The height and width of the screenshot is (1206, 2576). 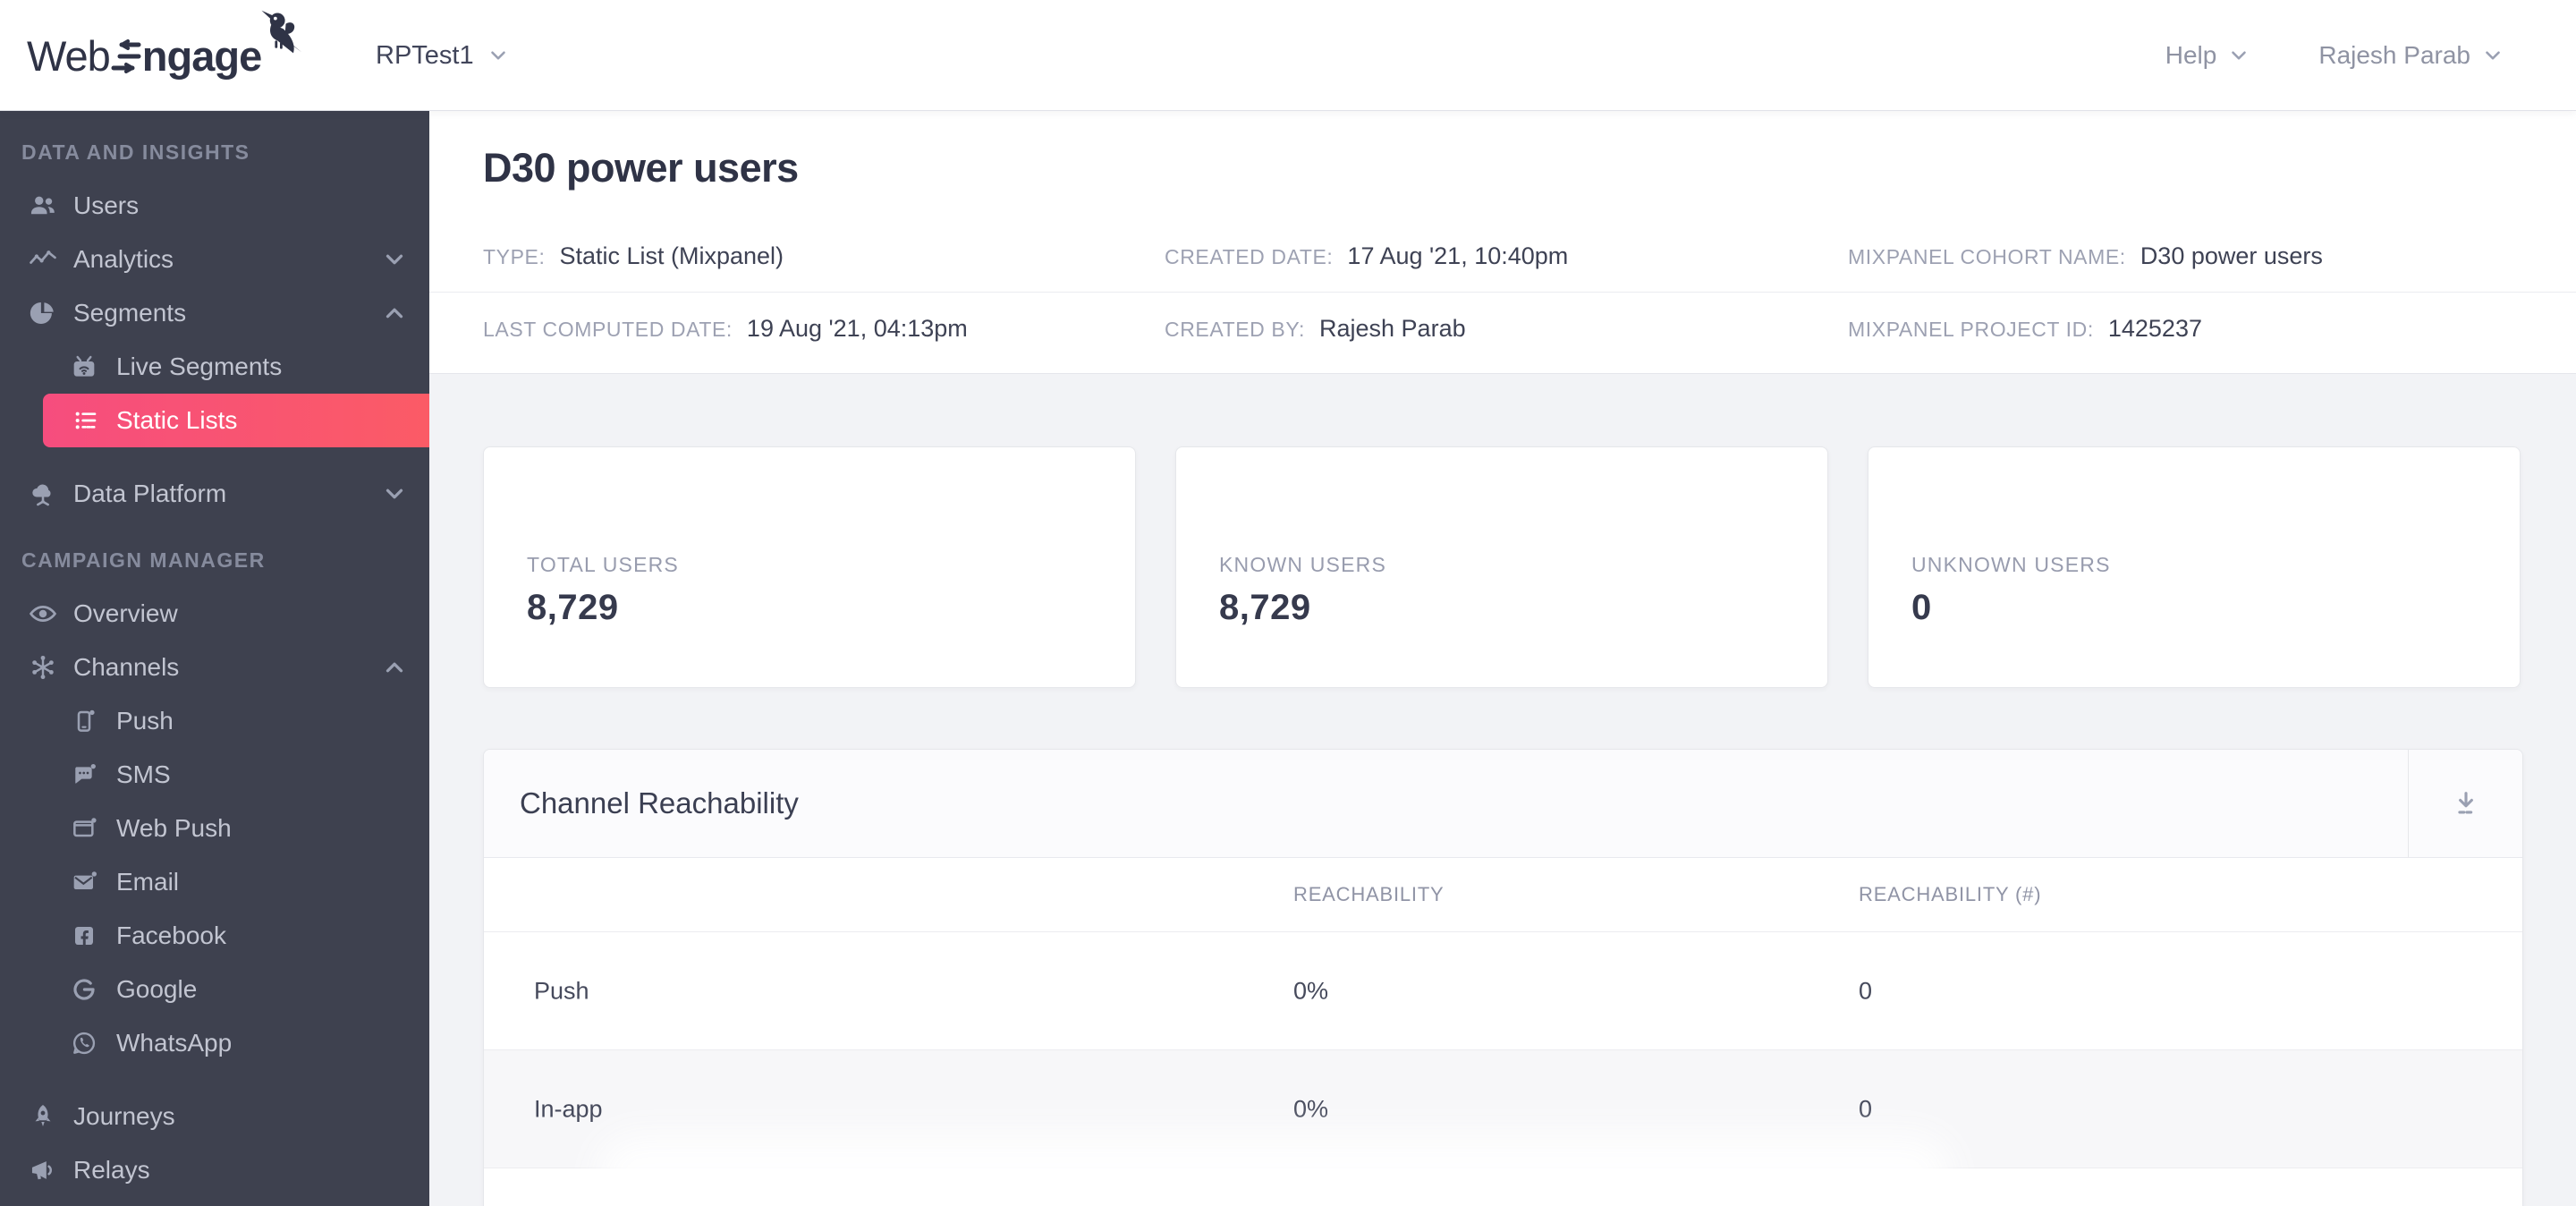 What do you see at coordinates (143, 560) in the screenshot?
I see `sidebar-section-campaign-manager: CAMPAIGN MANAGER` at bounding box center [143, 560].